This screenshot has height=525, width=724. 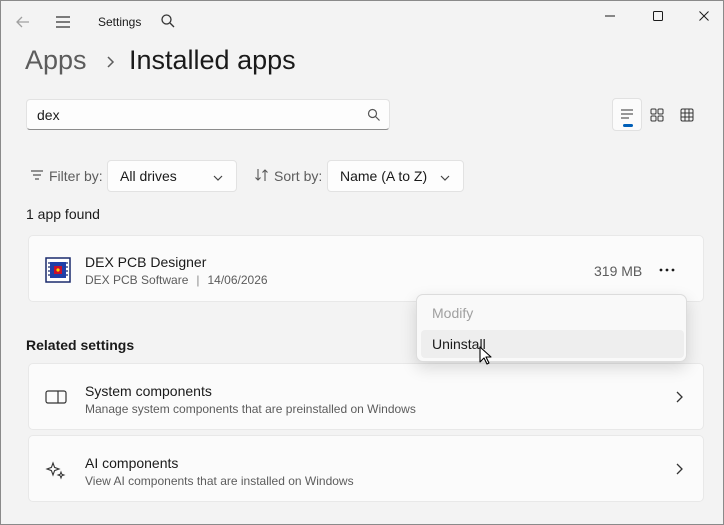 I want to click on drives-dropdown: All drives, so click(x=172, y=176).